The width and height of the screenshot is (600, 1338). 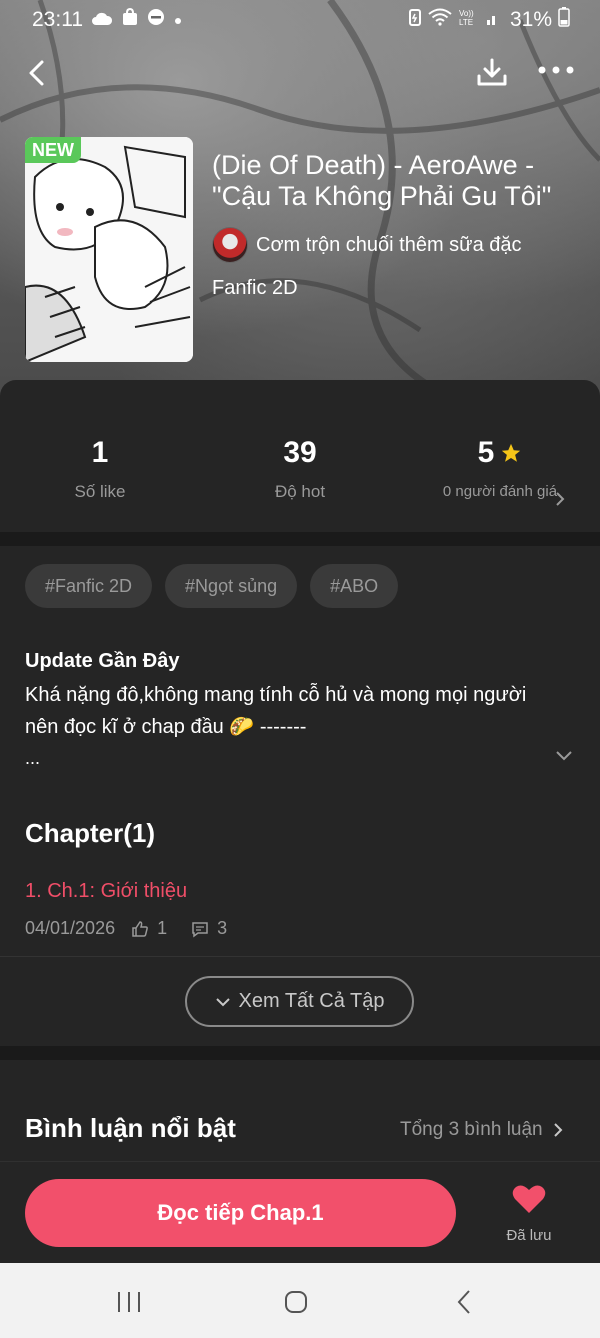 I want to click on view-all-button: Xem Tất Cả Tập, so click(x=299, y=1001).